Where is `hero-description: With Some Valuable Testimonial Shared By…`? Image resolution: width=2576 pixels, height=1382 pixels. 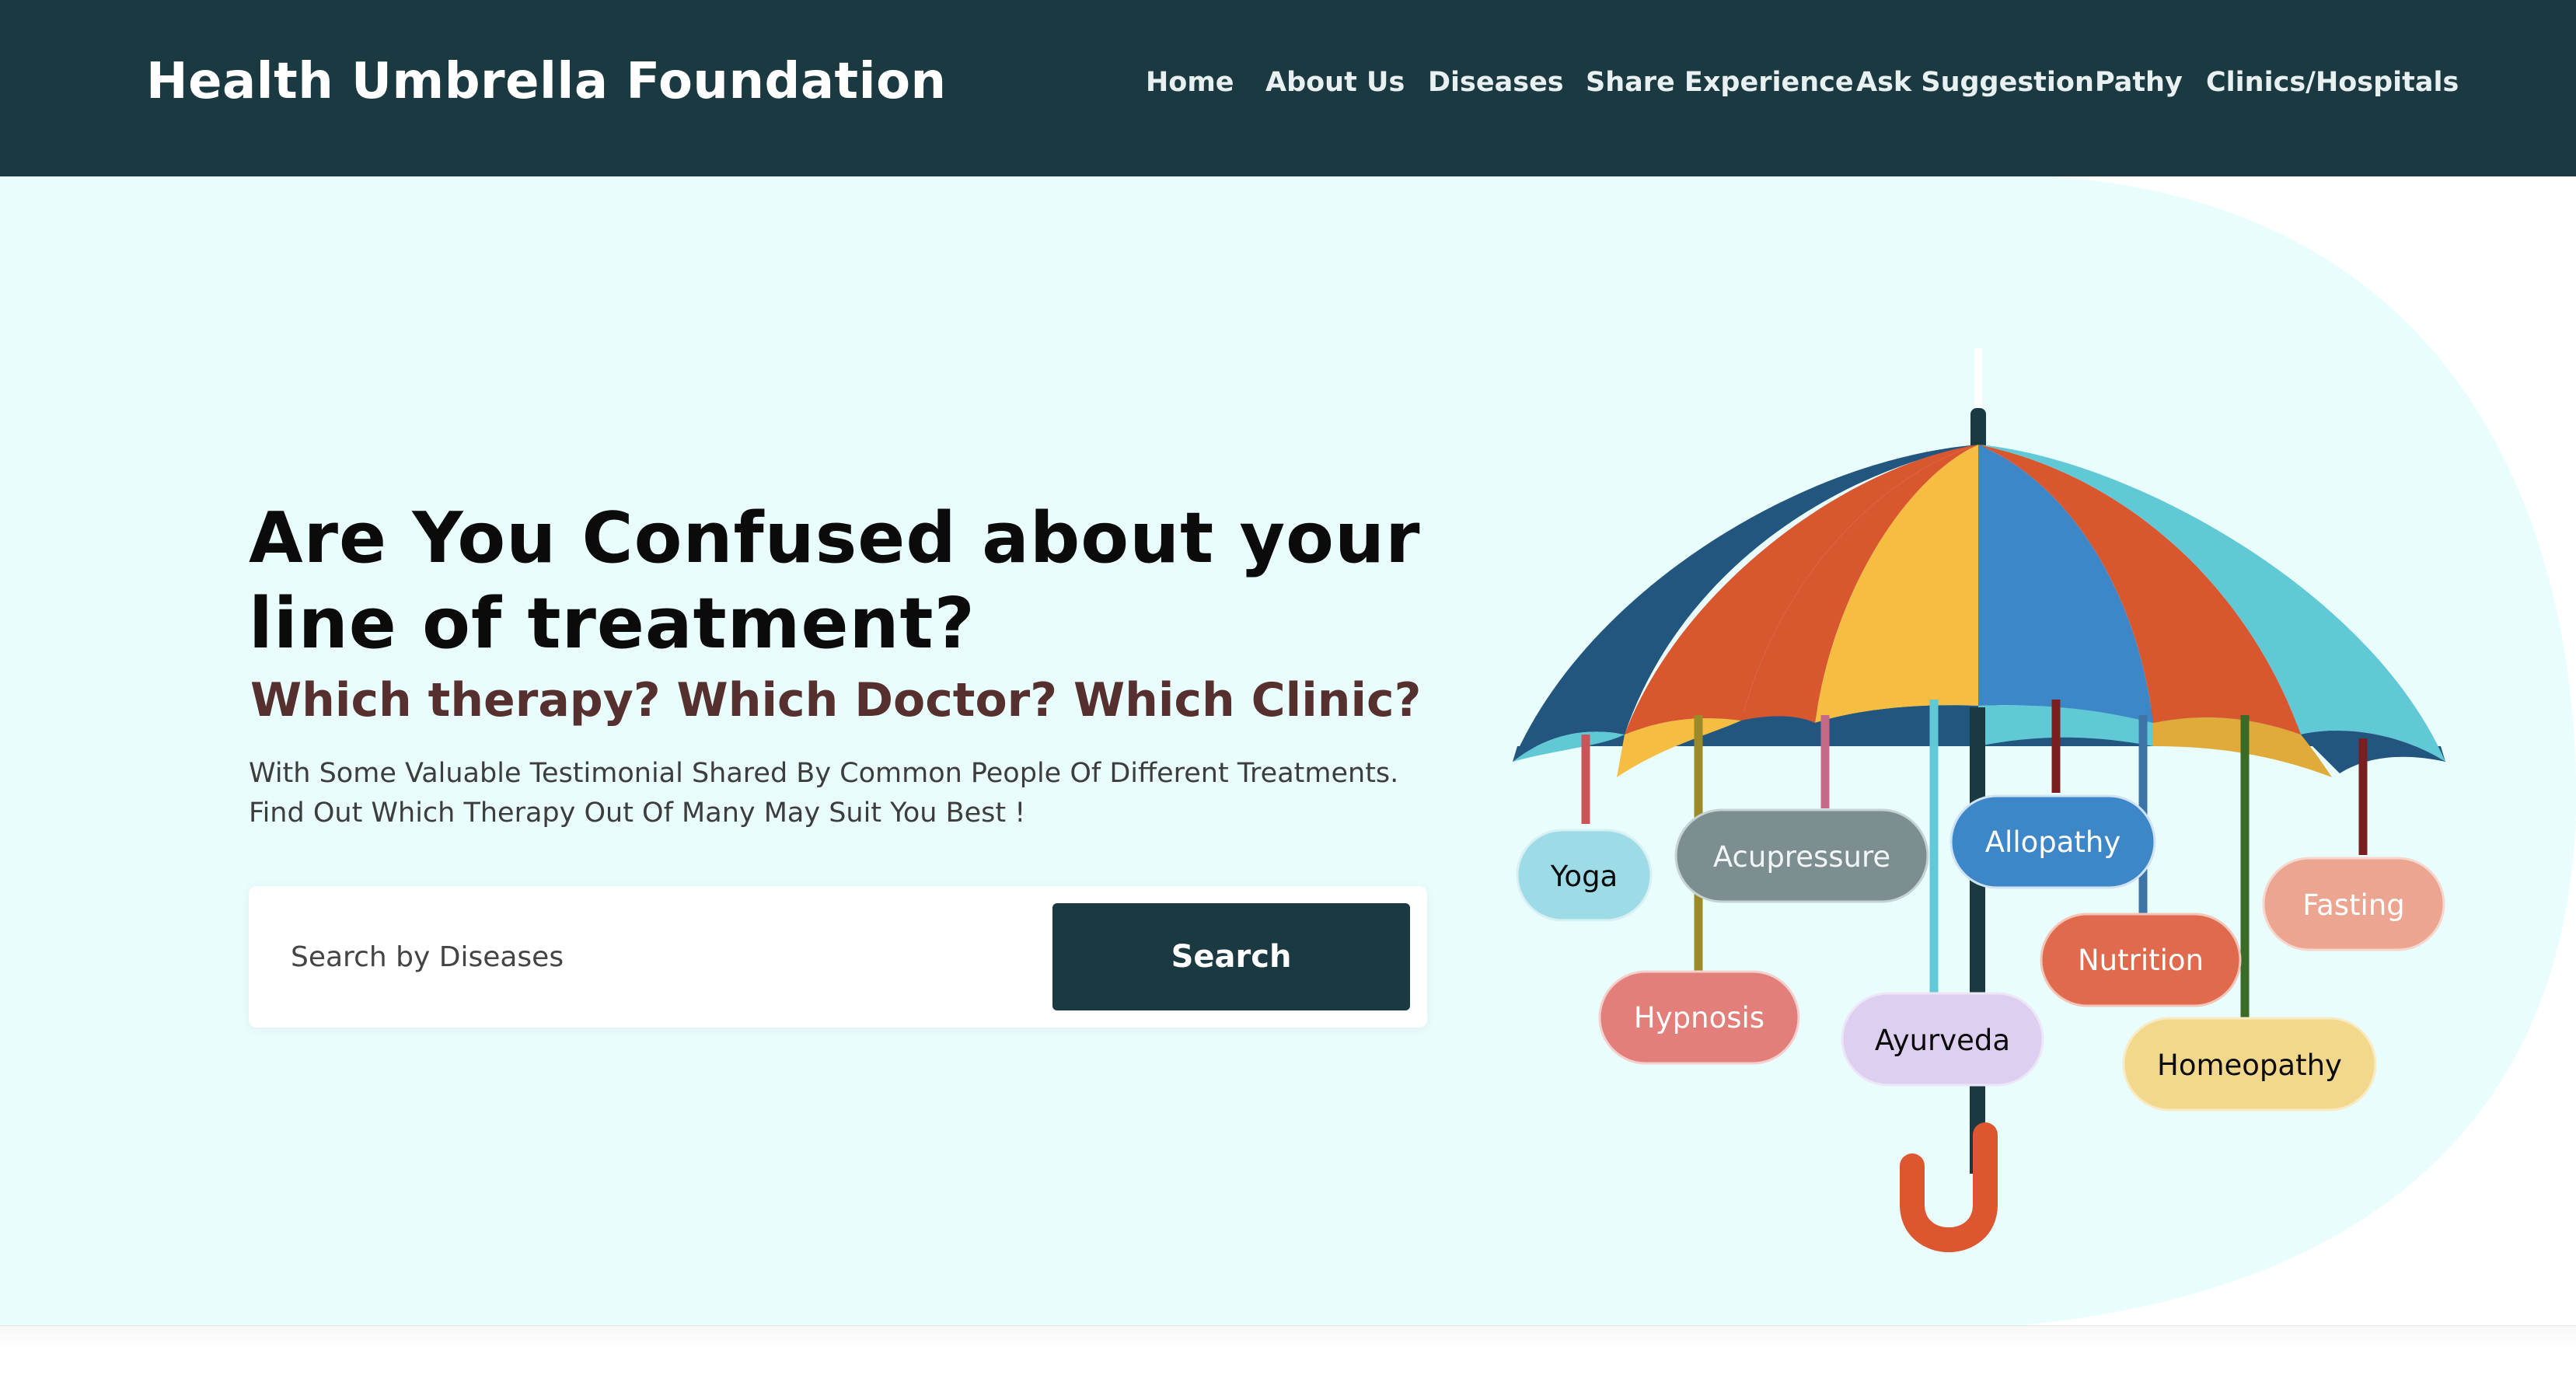 hero-description: With Some Valuable Testimonial Shared By… is located at coordinates (871, 793).